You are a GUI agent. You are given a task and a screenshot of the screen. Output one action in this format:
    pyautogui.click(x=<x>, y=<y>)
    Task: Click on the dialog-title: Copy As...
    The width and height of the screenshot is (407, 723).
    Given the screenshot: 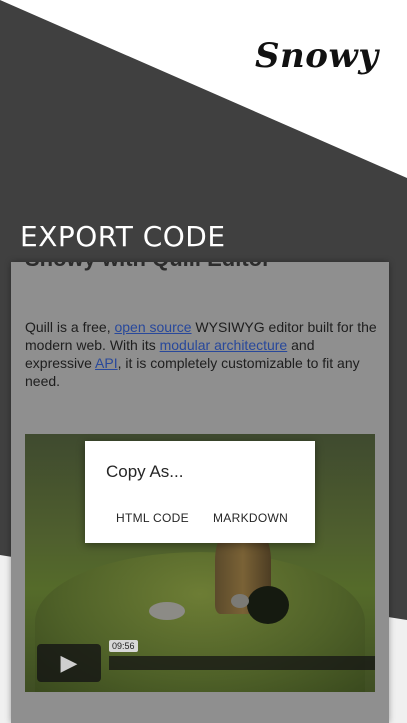 What is the action you would take?
    pyautogui.click(x=145, y=471)
    